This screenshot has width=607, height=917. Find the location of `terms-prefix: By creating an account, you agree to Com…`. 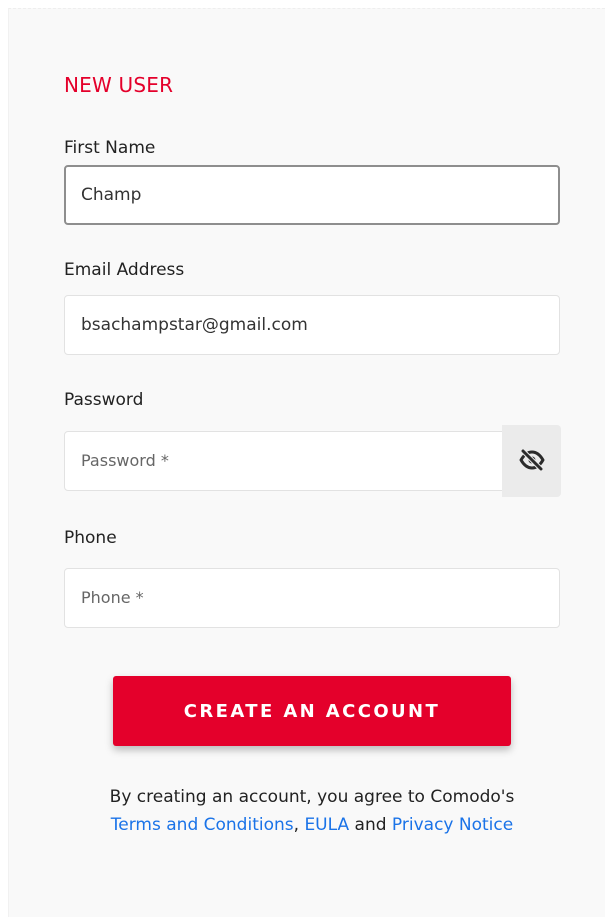

terms-prefix: By creating an account, you agree to Com… is located at coordinates (312, 797).